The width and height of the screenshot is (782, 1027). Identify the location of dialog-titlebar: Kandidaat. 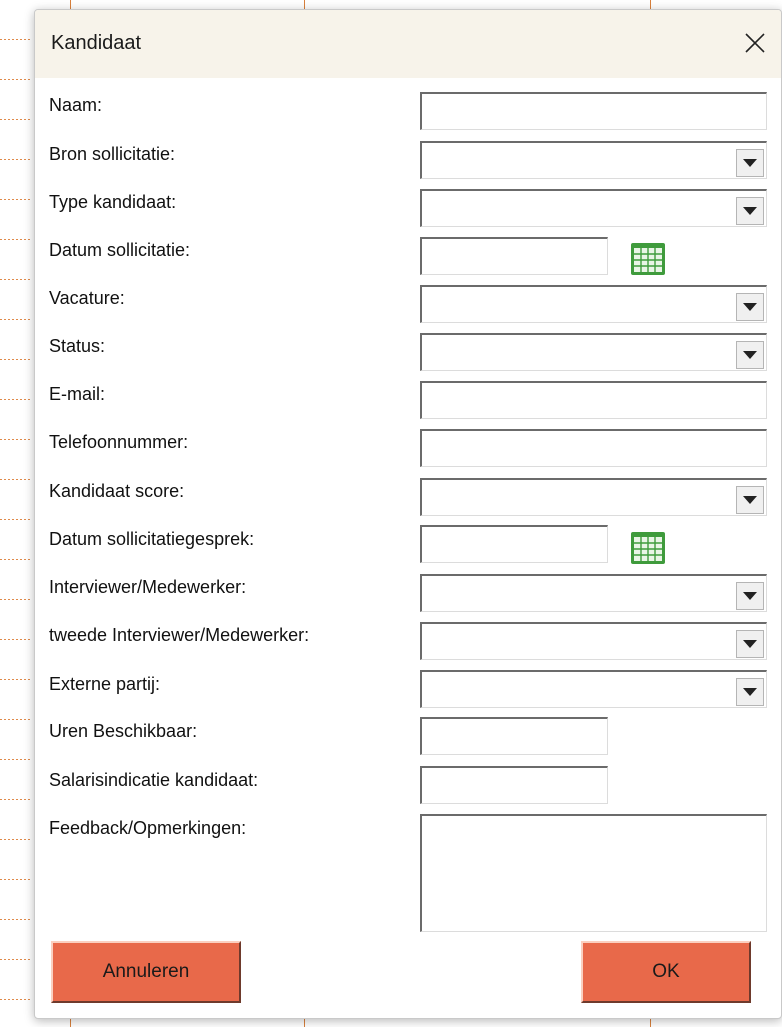
(408, 44).